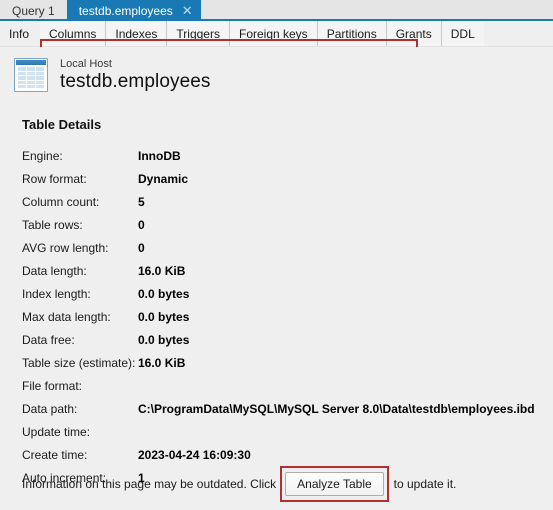 Image resolution: width=553 pixels, height=510 pixels. I want to click on table-row: Data length: 16.0 KiB, so click(278, 275).